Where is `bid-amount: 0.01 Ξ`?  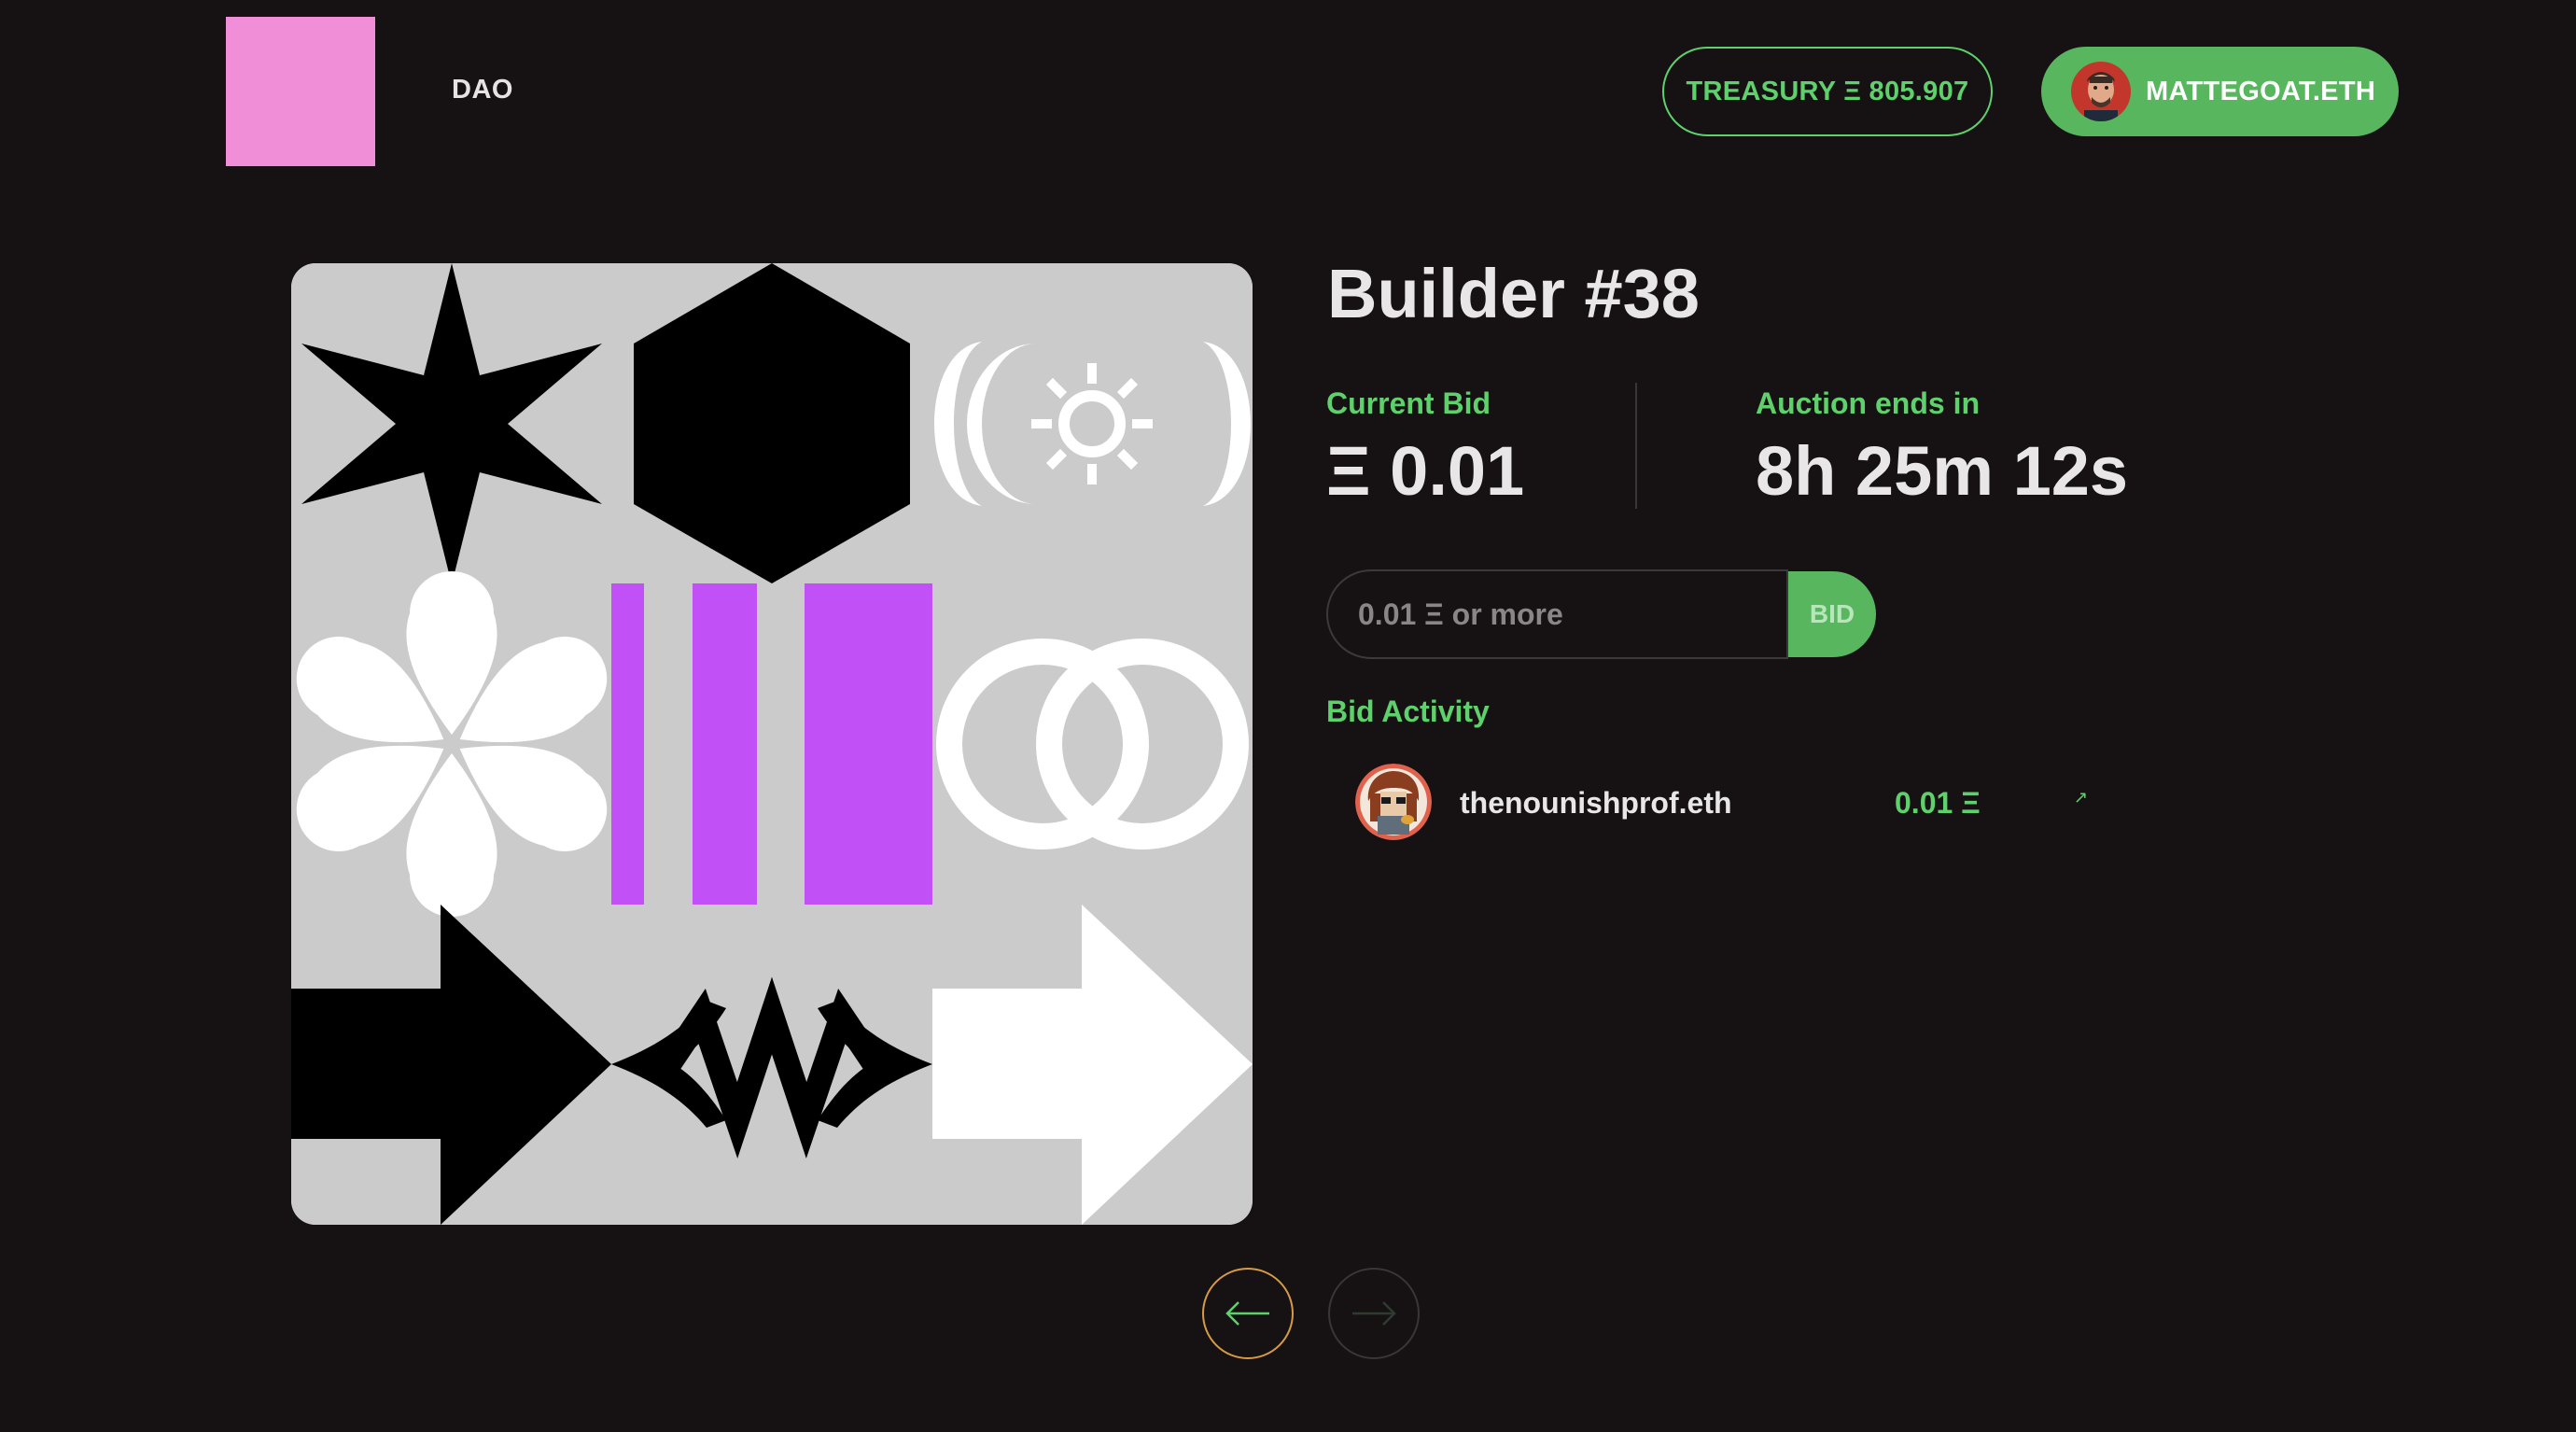
bid-amount: 0.01 Ξ is located at coordinates (1938, 803).